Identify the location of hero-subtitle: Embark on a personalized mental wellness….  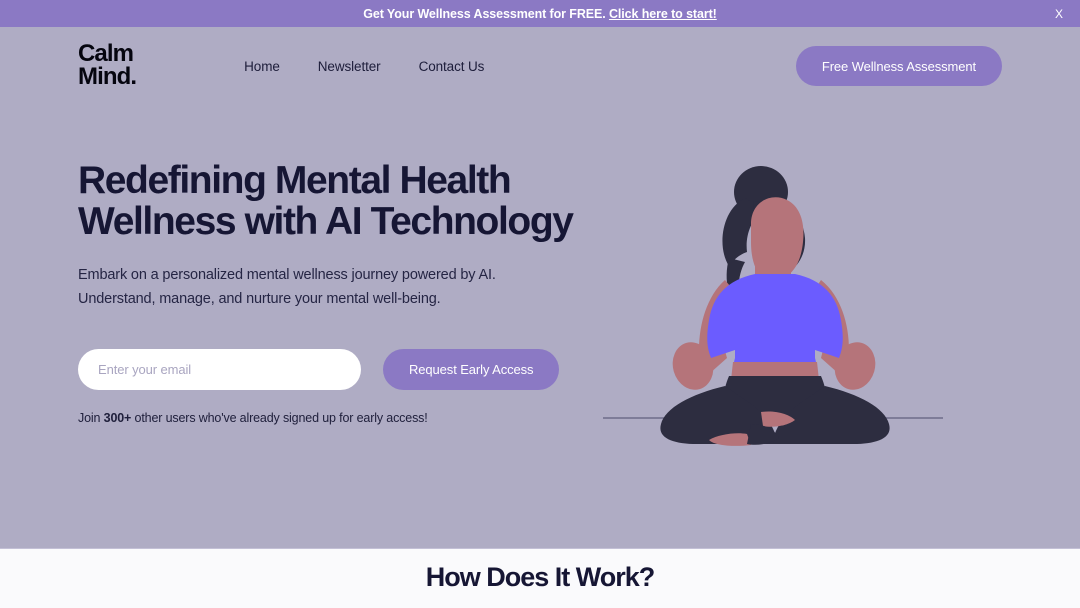
(287, 287).